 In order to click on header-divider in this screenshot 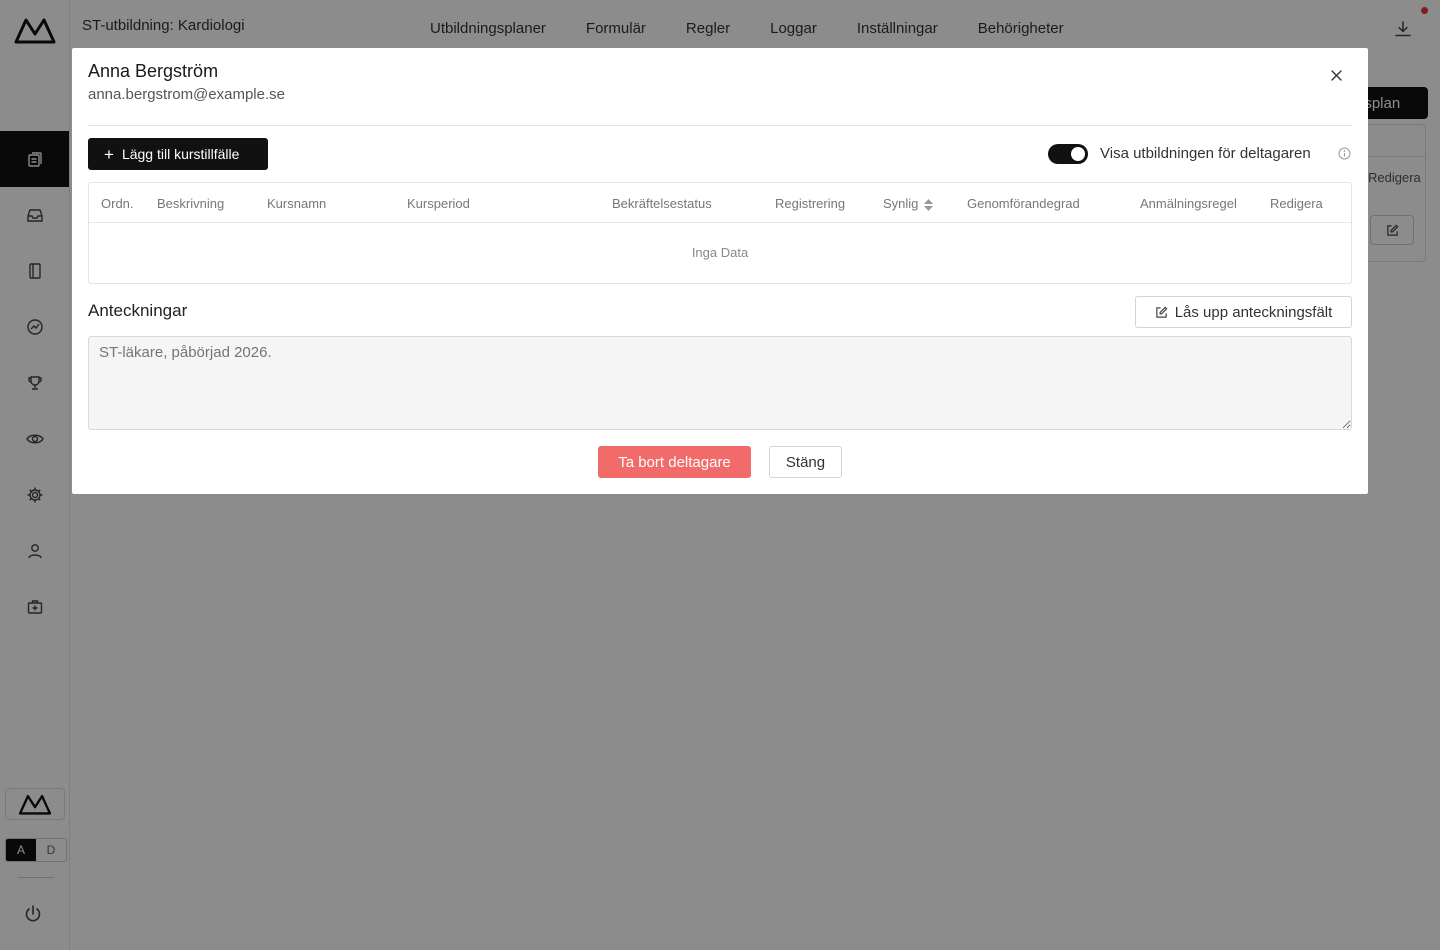, I will do `click(720, 125)`.